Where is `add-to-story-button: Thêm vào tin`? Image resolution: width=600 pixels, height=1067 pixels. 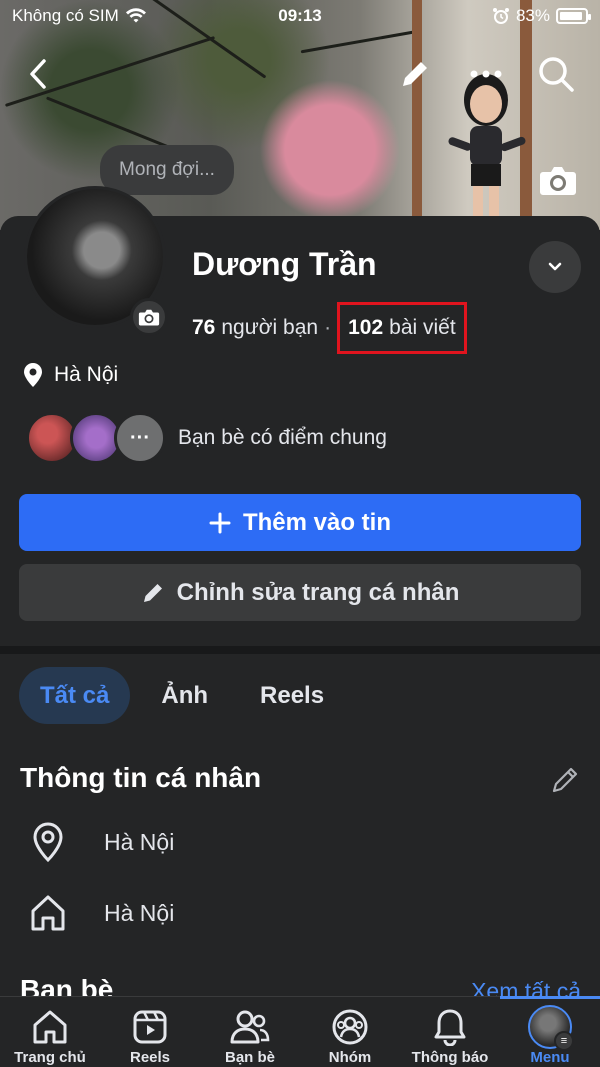 add-to-story-button: Thêm vào tin is located at coordinates (300, 522).